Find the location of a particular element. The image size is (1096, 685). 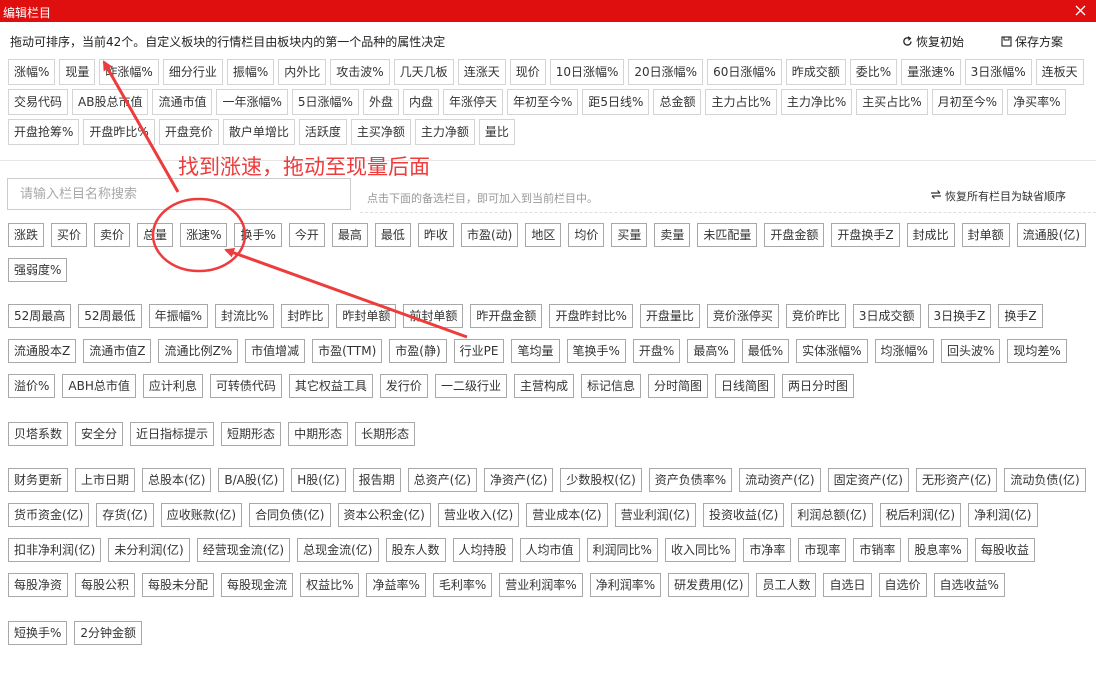

available-column-tag: 回头波% is located at coordinates (970, 351).